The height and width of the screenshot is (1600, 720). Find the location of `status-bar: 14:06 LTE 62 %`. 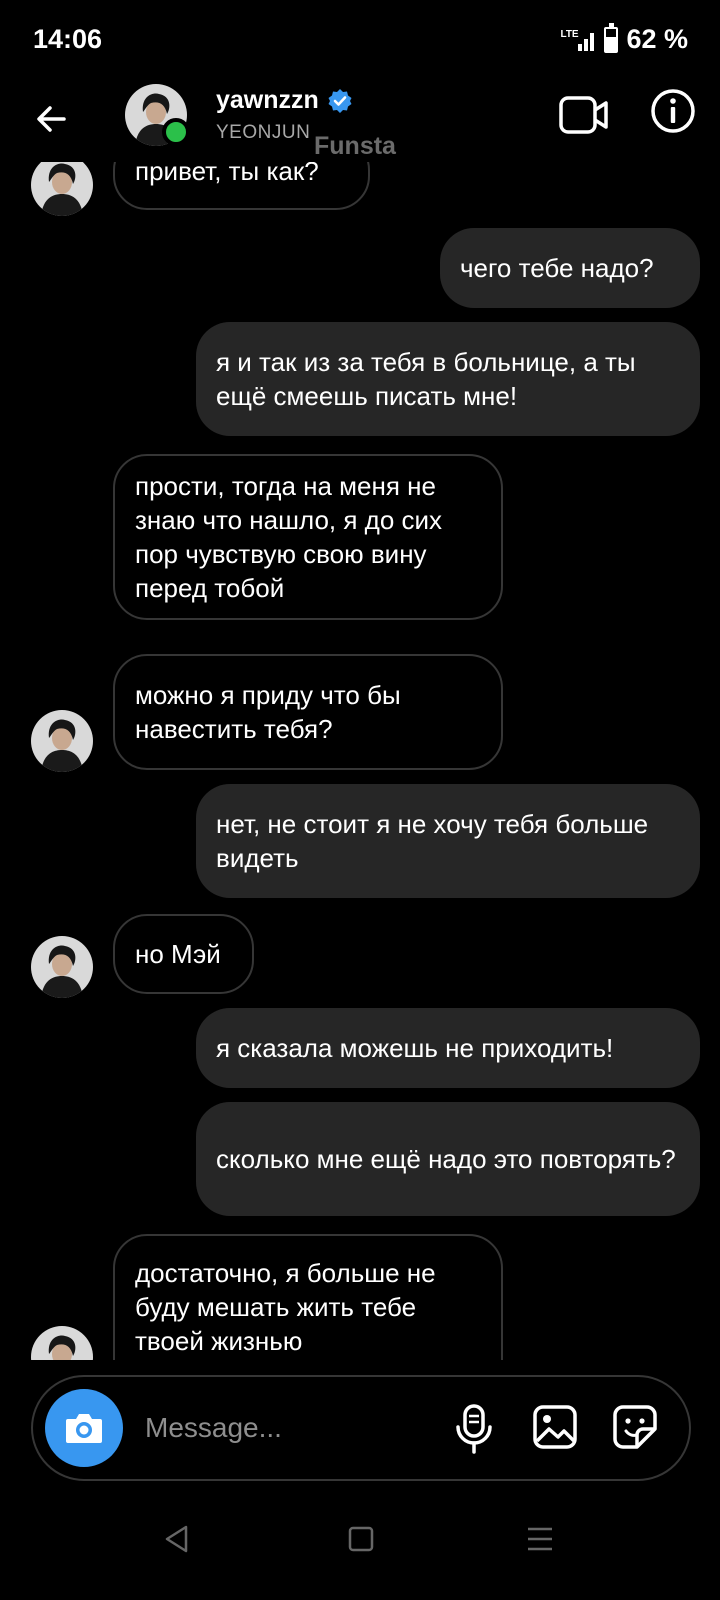

status-bar: 14:06 LTE 62 % is located at coordinates (360, 41).